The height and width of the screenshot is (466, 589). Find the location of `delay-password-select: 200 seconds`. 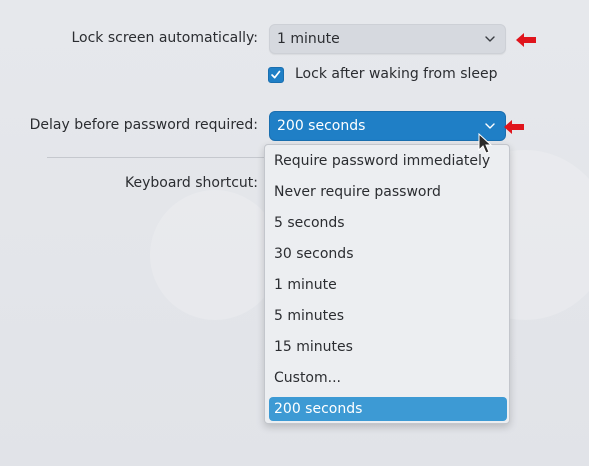

delay-password-select: 200 seconds is located at coordinates (387, 126).